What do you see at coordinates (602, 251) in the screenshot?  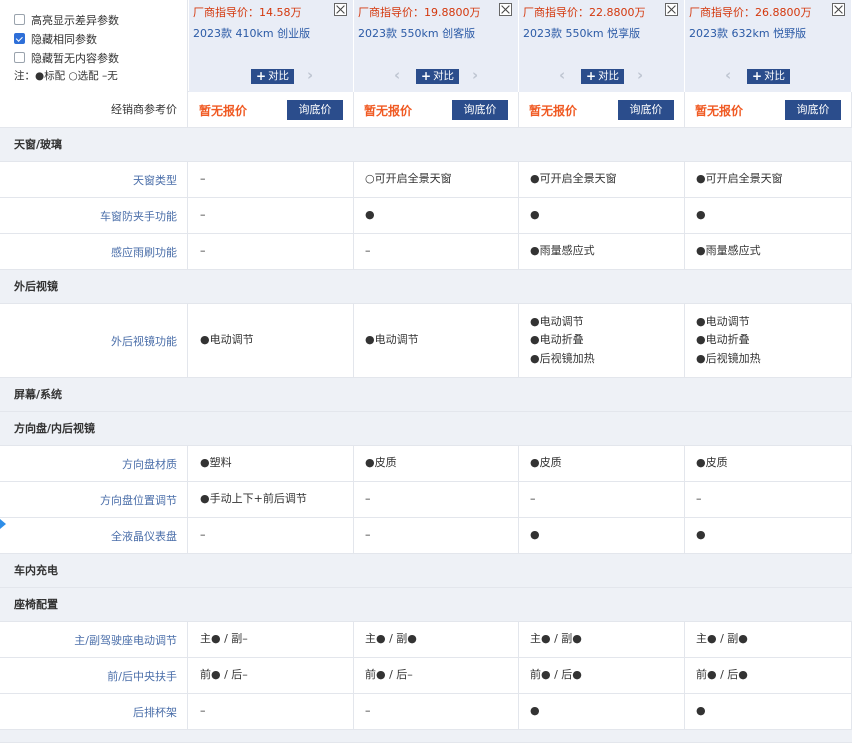 I see `spec-value: ●雨量感应式` at bounding box center [602, 251].